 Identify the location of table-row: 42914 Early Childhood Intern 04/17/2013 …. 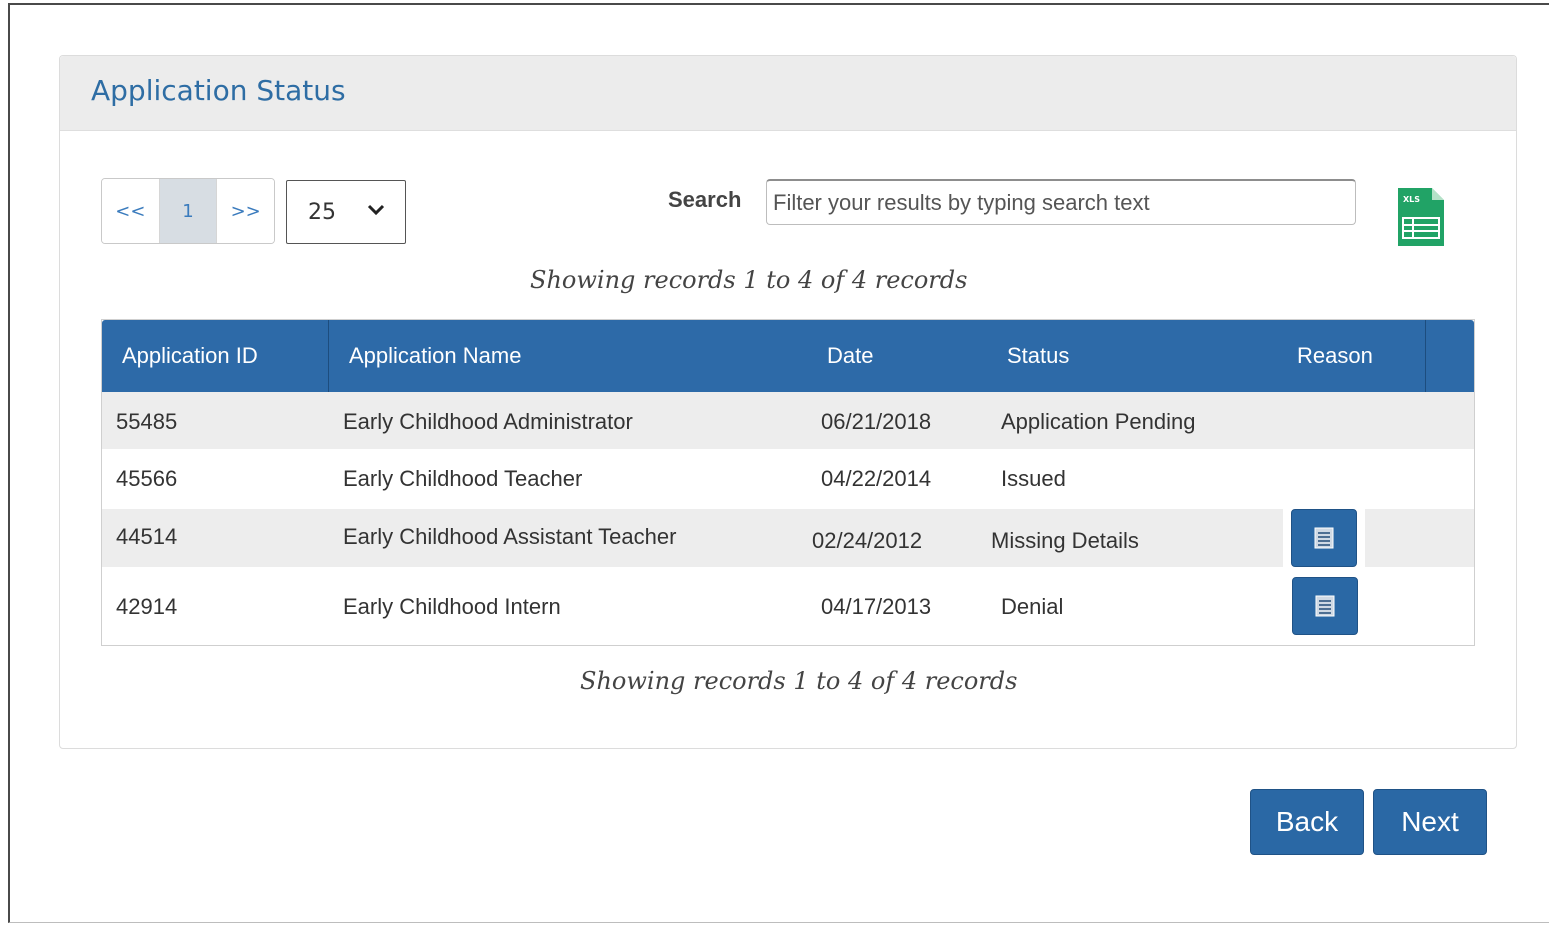
(788, 606).